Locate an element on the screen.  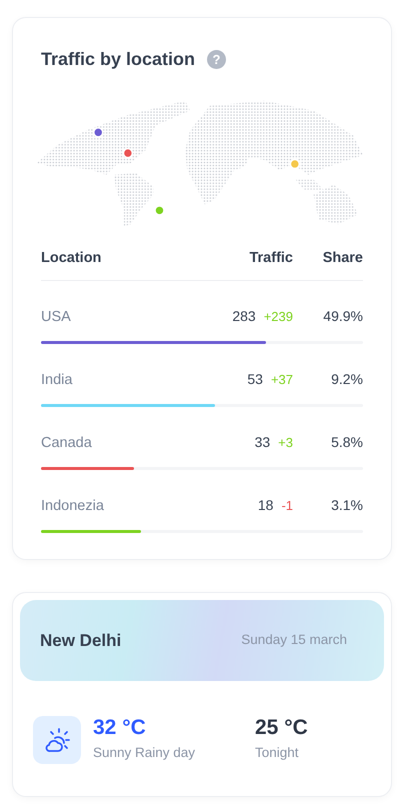
column-header: Location is located at coordinates (71, 258).